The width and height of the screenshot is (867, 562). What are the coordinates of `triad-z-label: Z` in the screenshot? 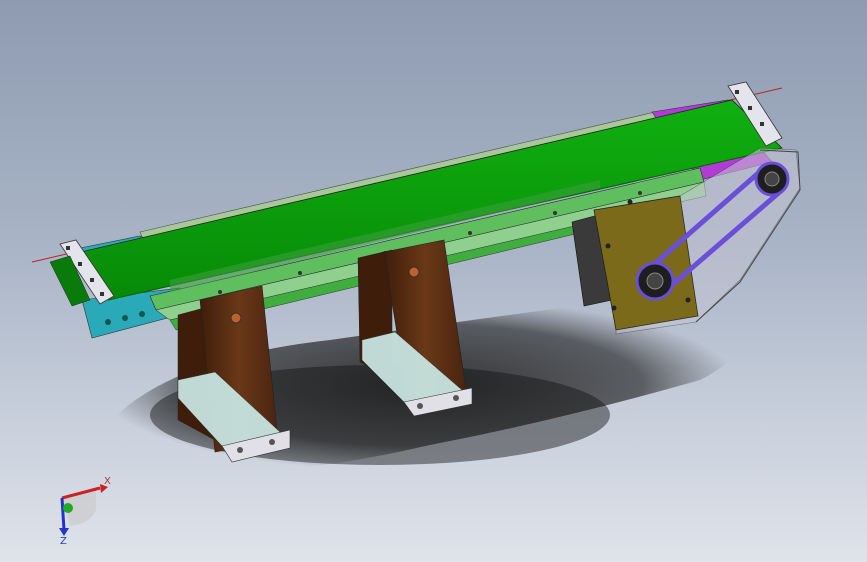 It's located at (63, 540).